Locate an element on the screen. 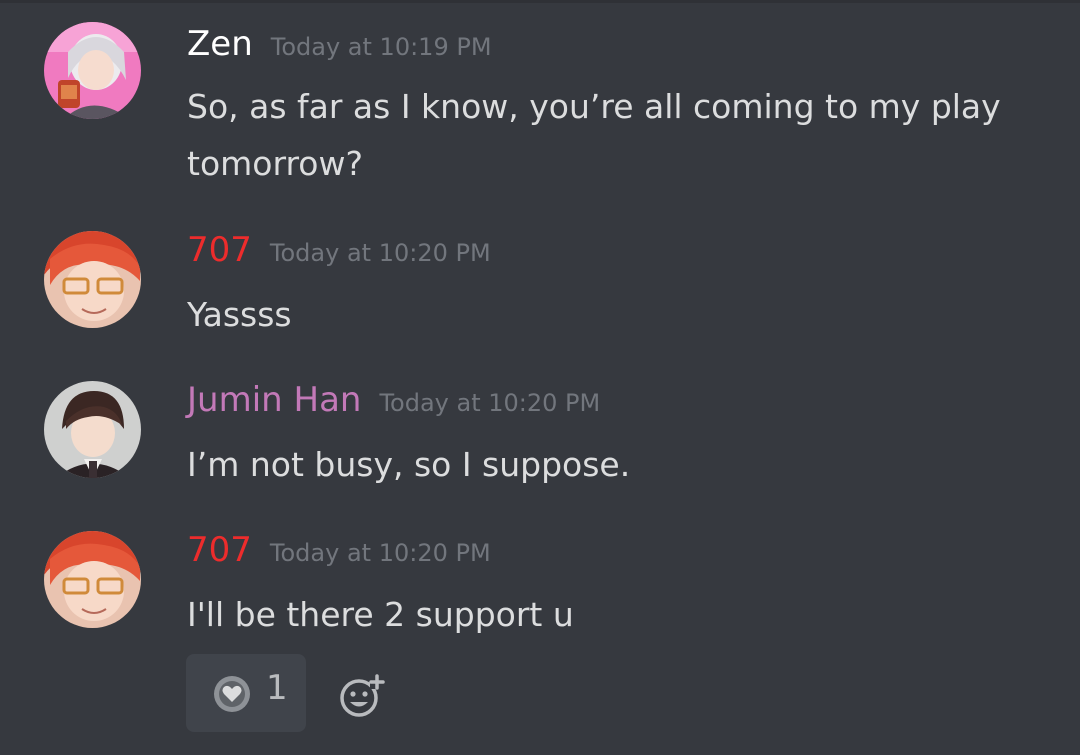  author-name: Jumin Han is located at coordinates (274, 400).